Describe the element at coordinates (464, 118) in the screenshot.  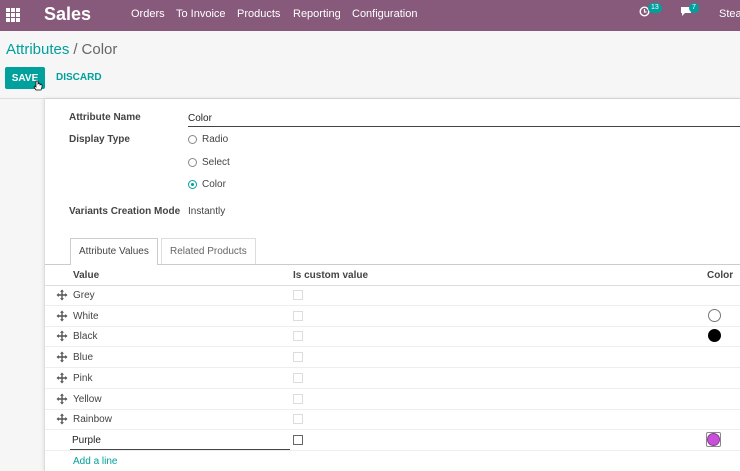
I see `attribute-name-input` at that location.